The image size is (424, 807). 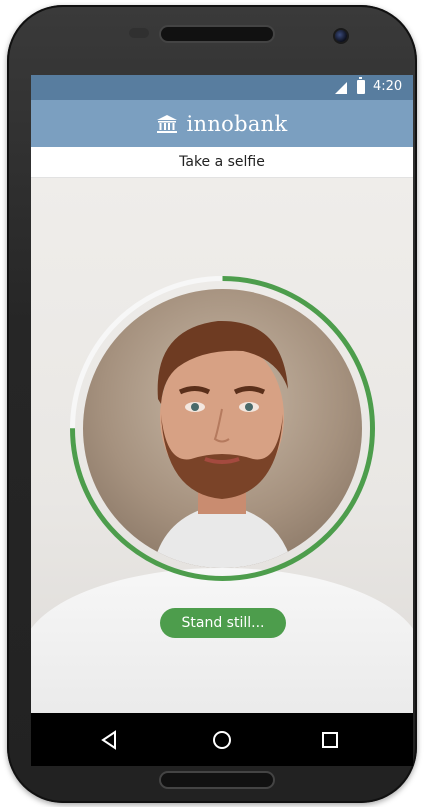 What do you see at coordinates (109, 740) in the screenshot?
I see `back-icon` at bounding box center [109, 740].